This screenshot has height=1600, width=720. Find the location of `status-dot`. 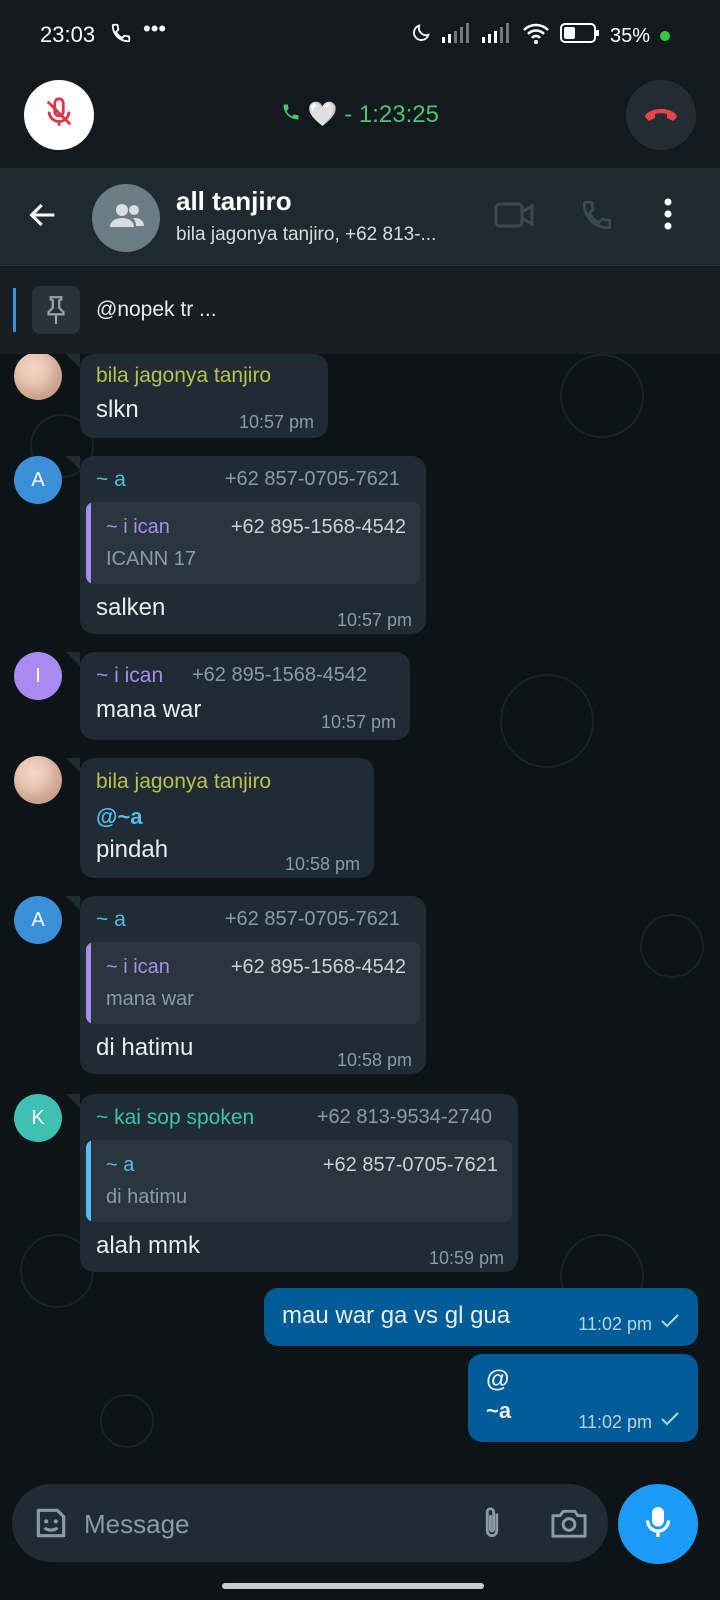

status-dot is located at coordinates (665, 36).